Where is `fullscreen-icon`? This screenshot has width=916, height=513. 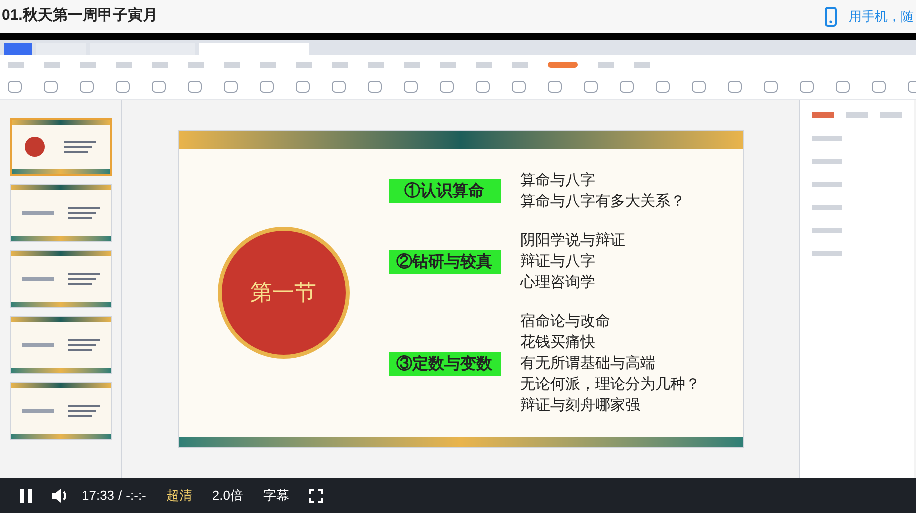
fullscreen-icon is located at coordinates (316, 495).